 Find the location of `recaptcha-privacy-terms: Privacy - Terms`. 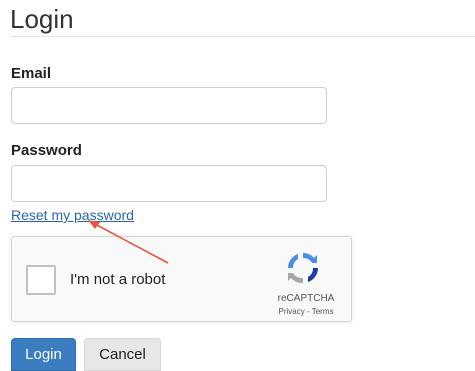

recaptcha-privacy-terms: Privacy - Terms is located at coordinates (306, 311).